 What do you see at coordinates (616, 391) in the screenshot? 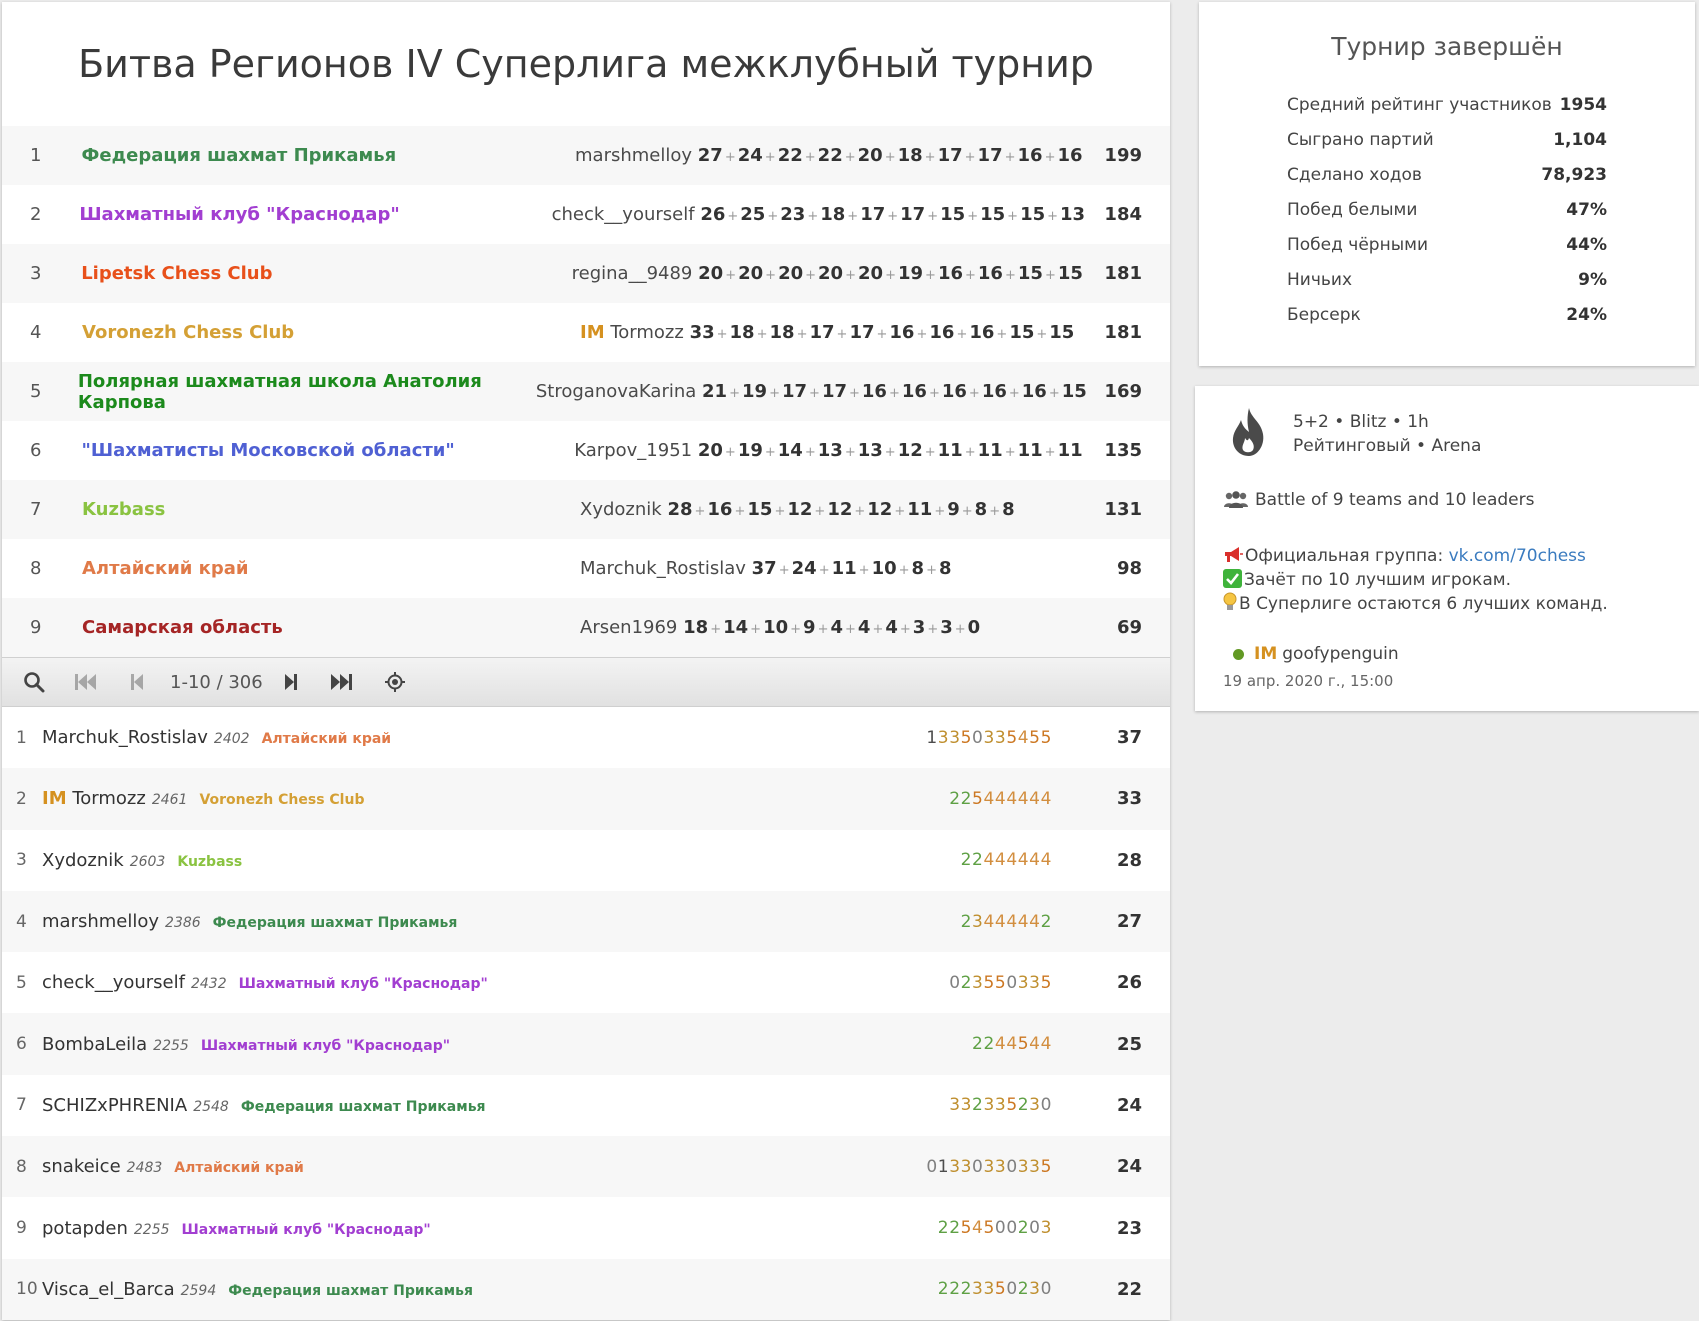
I see `leader-name: StroganovaKarina` at bounding box center [616, 391].